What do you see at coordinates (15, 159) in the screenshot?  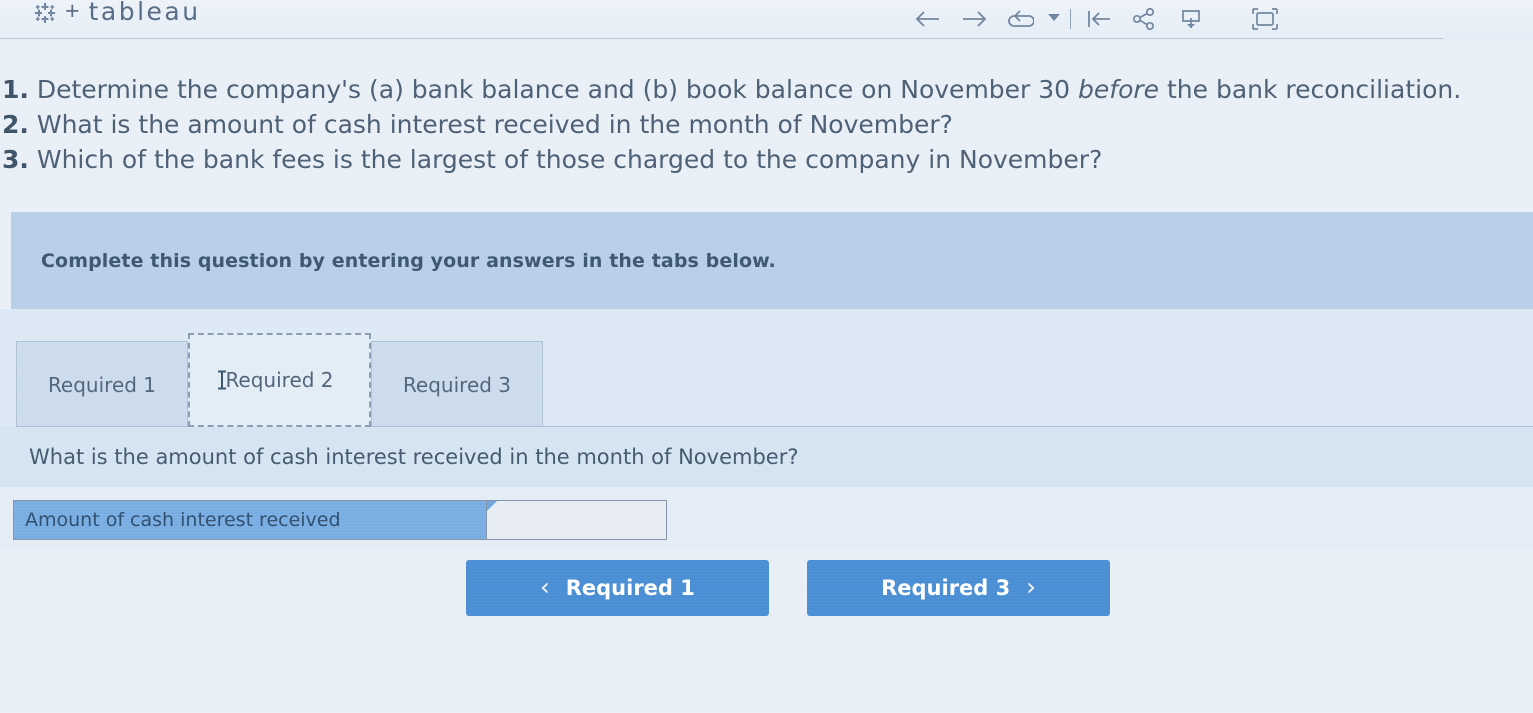 I see `question-number: 3.` at bounding box center [15, 159].